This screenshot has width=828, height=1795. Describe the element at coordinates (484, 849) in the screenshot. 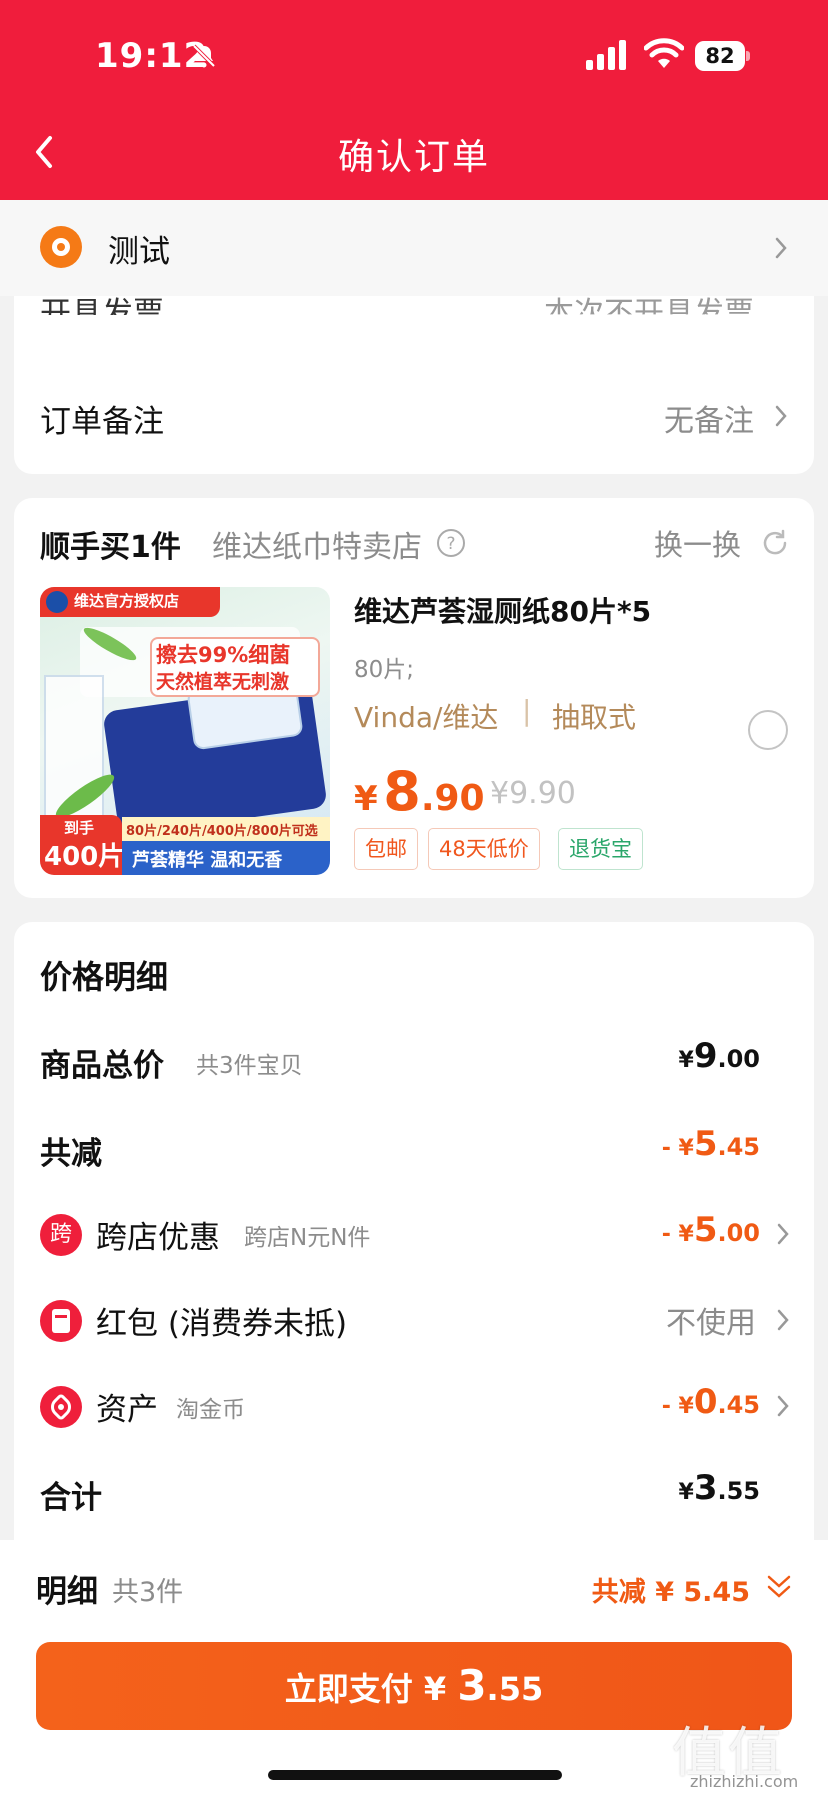

I see `tag-low-price: 48天低价` at that location.